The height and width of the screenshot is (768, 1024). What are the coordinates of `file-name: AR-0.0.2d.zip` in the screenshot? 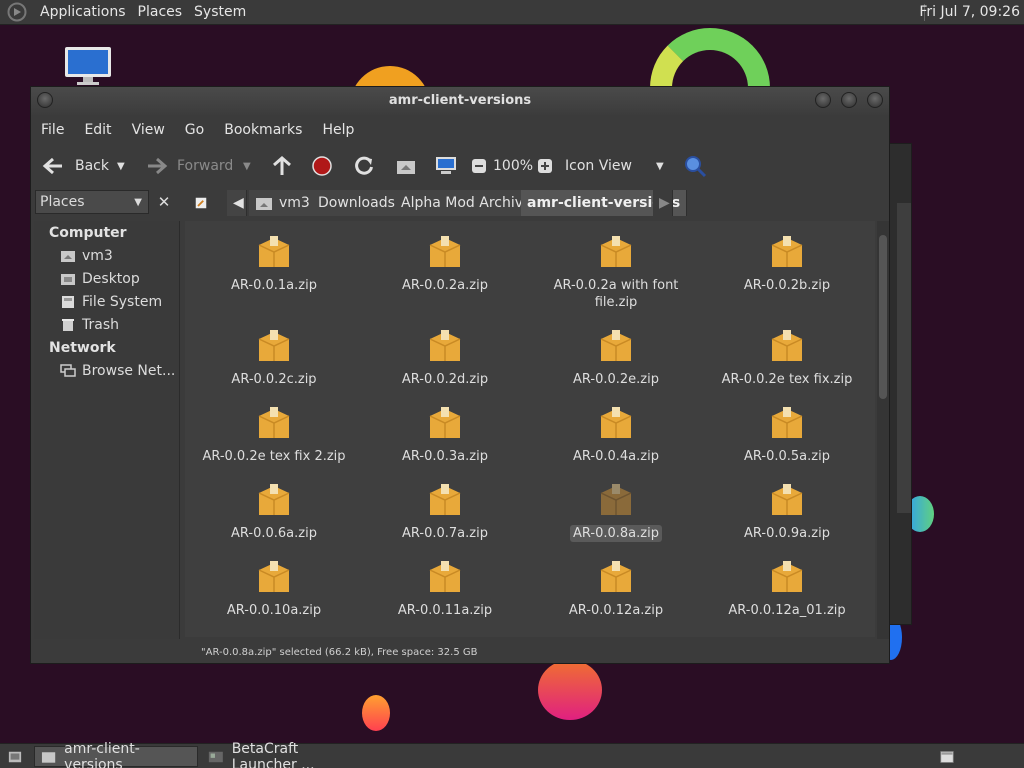 It's located at (445, 379).